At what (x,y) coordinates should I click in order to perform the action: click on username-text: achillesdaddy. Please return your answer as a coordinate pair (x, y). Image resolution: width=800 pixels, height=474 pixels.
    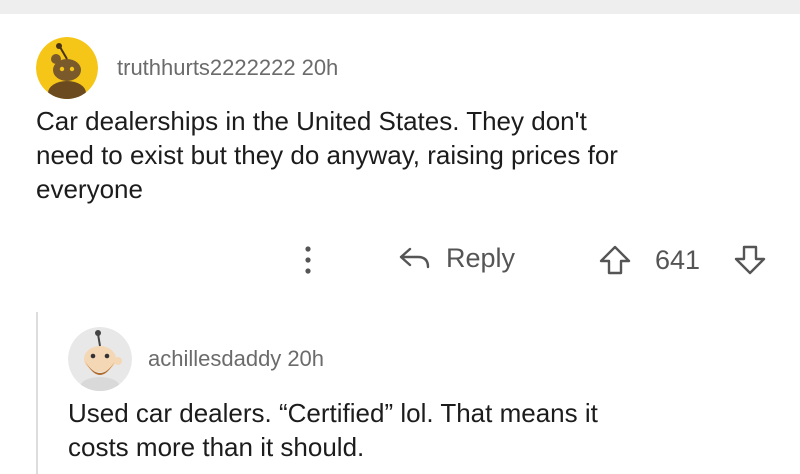
    Looking at the image, I should click on (214, 358).